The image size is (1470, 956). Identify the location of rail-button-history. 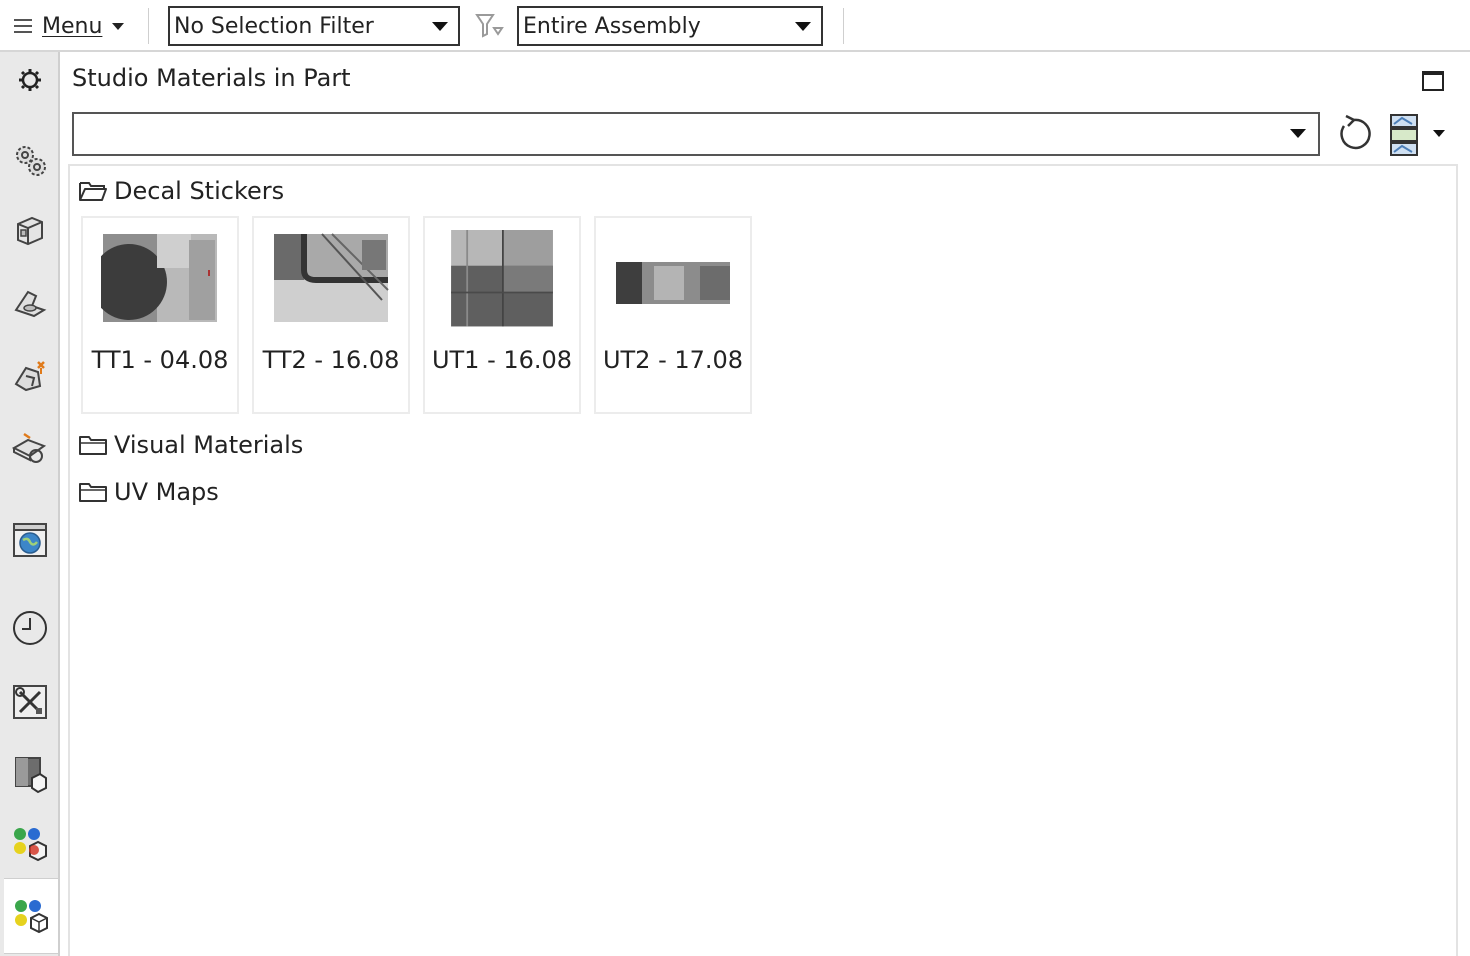
(30, 628).